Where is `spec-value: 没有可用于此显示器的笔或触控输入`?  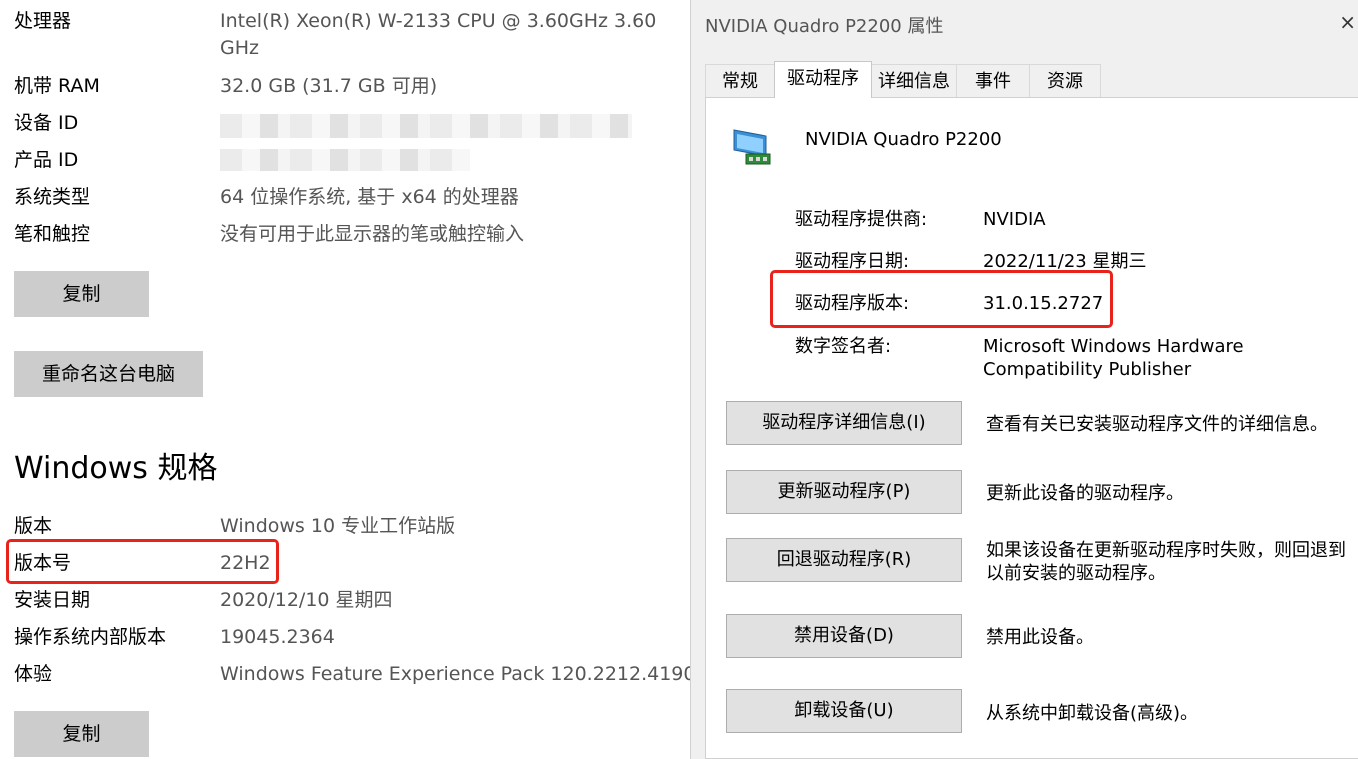 spec-value: 没有可用于此显示器的笔或触控输入 is located at coordinates (372, 234).